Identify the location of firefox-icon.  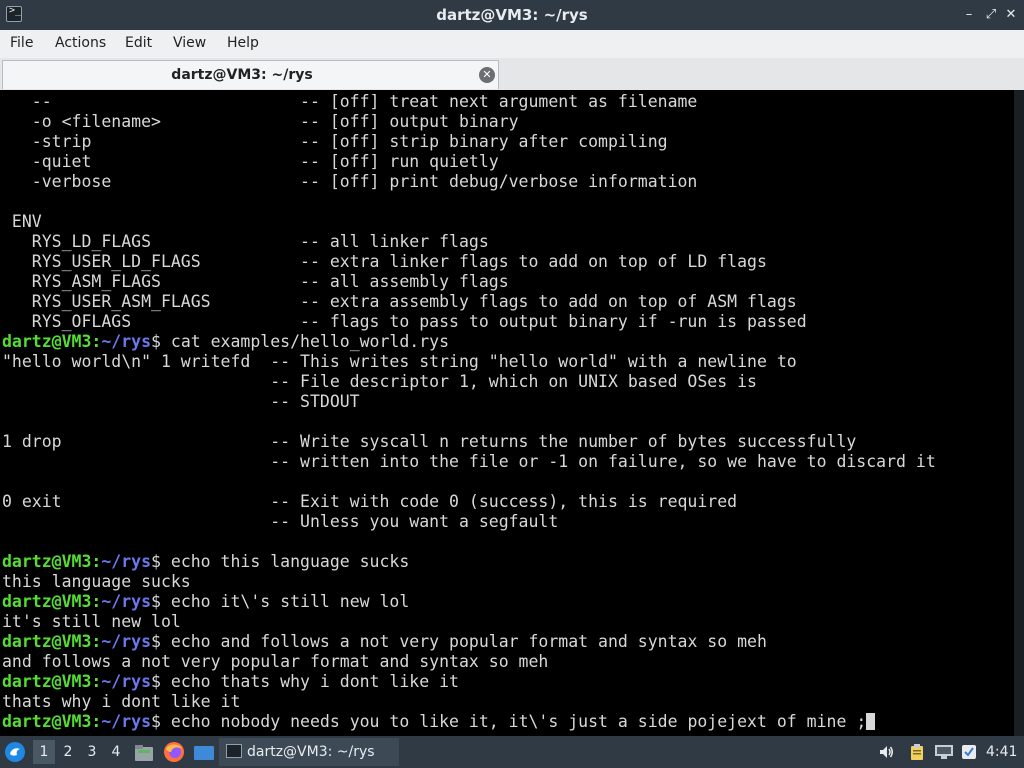
(174, 752).